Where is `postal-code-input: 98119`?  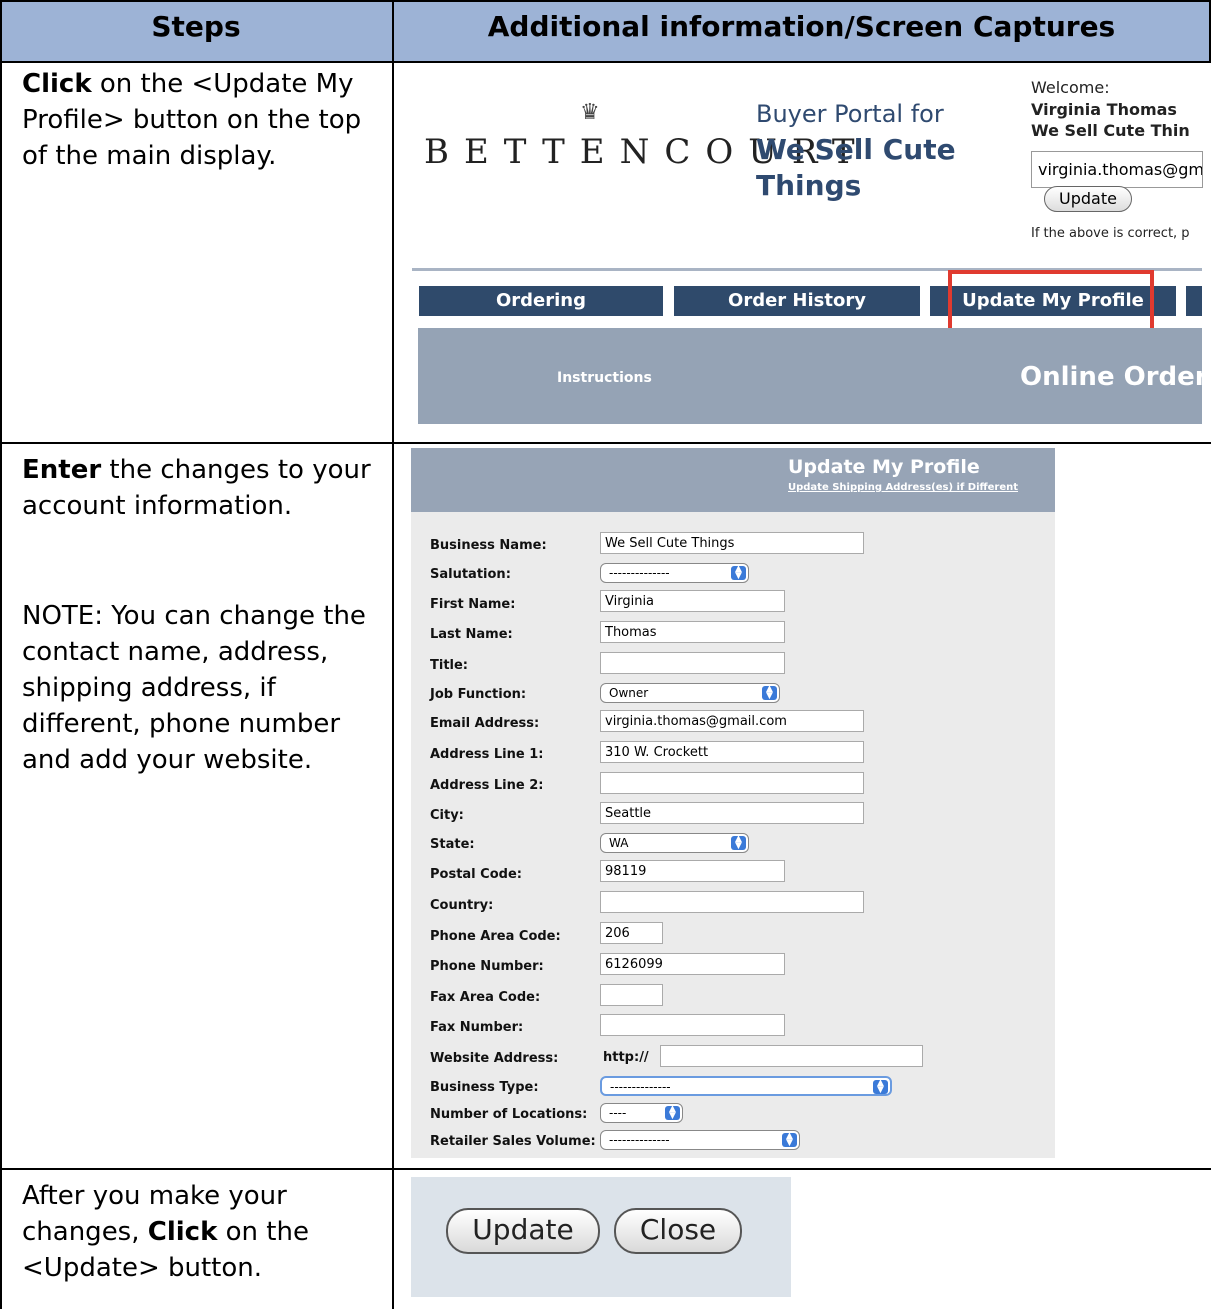 postal-code-input: 98119 is located at coordinates (692, 871).